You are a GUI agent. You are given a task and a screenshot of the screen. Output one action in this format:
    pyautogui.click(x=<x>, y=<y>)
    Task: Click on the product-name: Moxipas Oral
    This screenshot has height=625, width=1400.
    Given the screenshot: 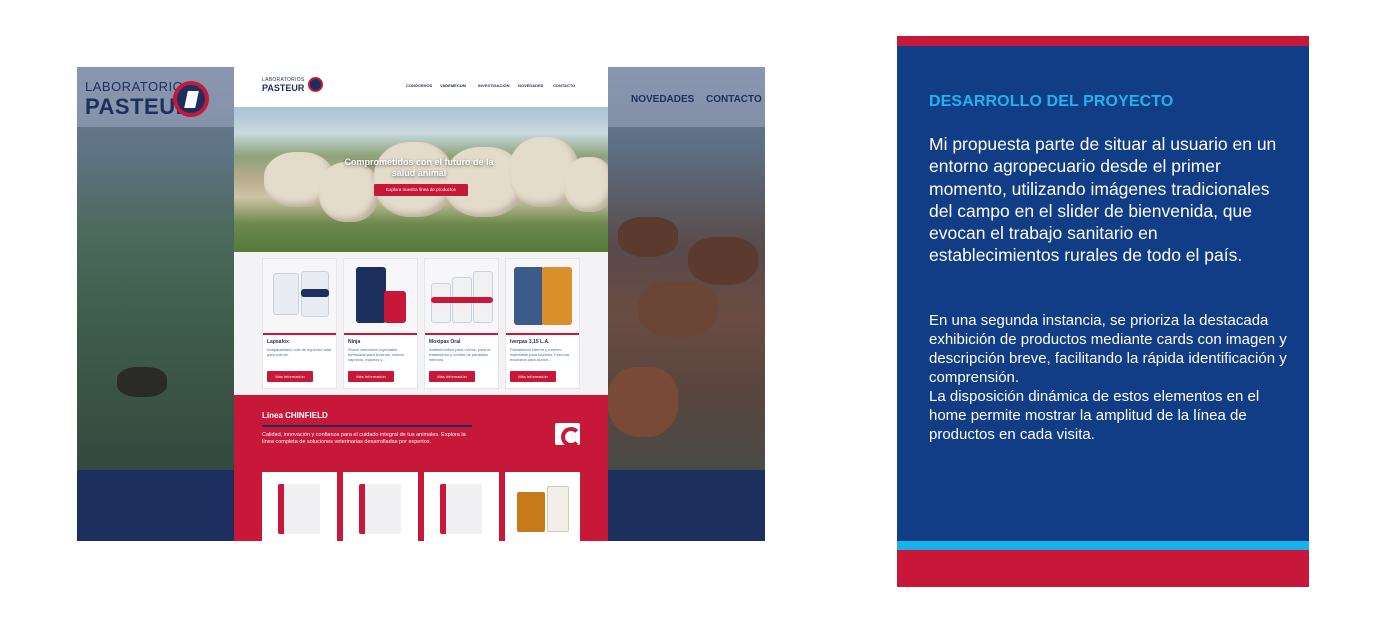 What is the action you would take?
    pyautogui.click(x=445, y=342)
    